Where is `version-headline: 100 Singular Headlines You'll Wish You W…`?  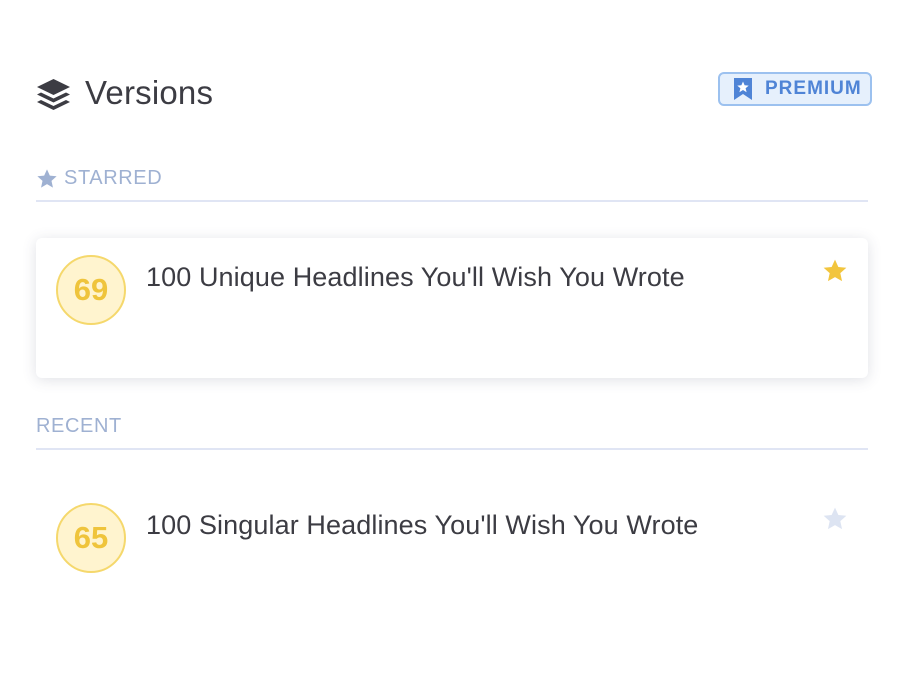 version-headline: 100 Singular Headlines You'll Wish You W… is located at coordinates (422, 525).